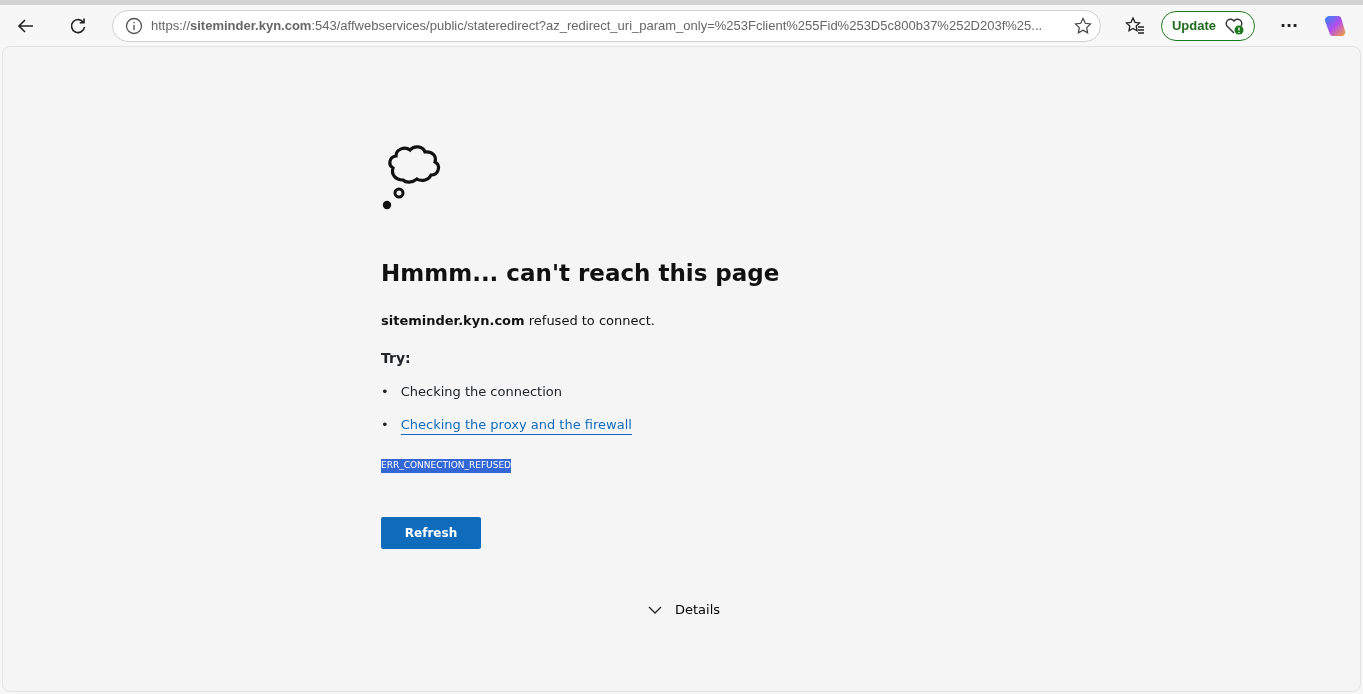 The image size is (1363, 694). Describe the element at coordinates (134, 25) in the screenshot. I see `info-icon` at that location.